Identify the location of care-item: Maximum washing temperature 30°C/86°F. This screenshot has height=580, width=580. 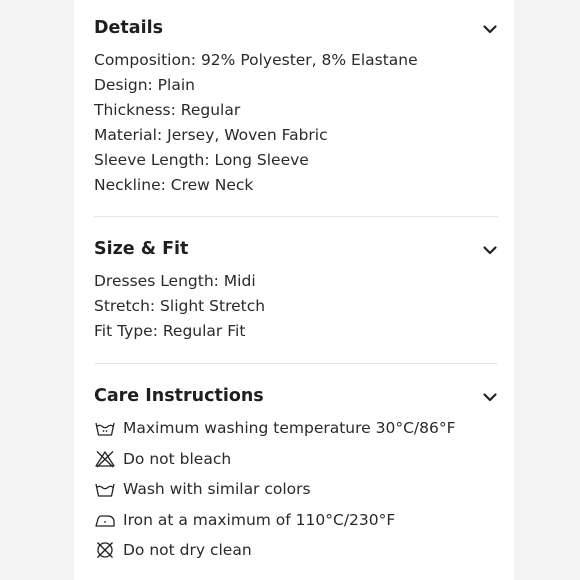
(296, 428).